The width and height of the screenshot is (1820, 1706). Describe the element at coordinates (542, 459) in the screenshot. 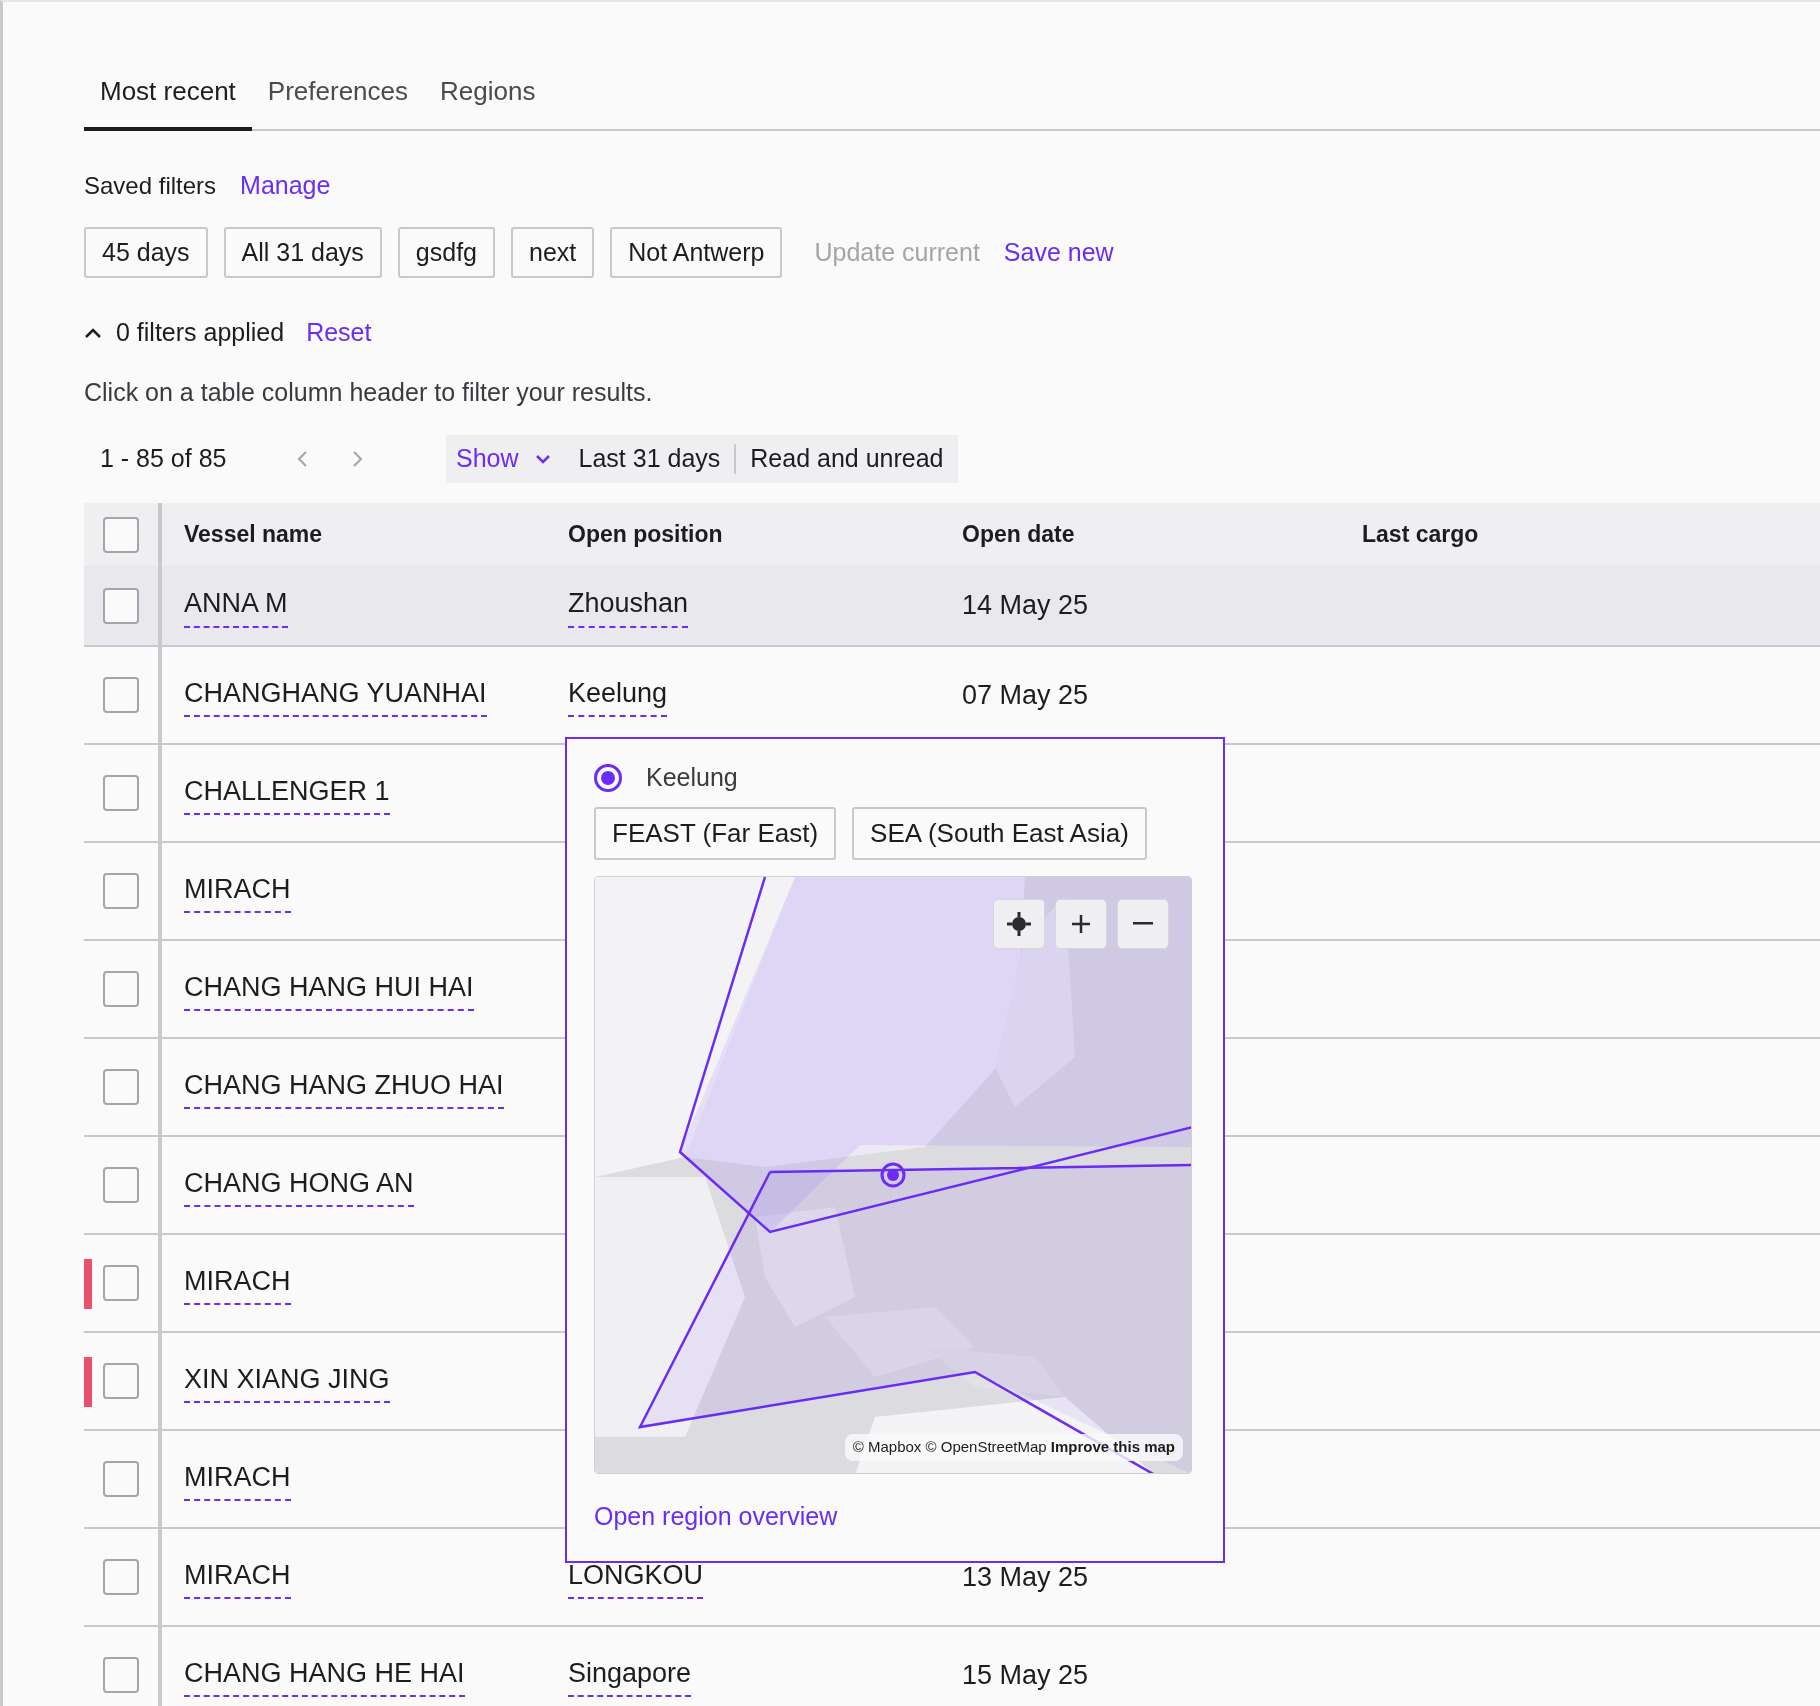

I see `chevron-down-icon` at that location.